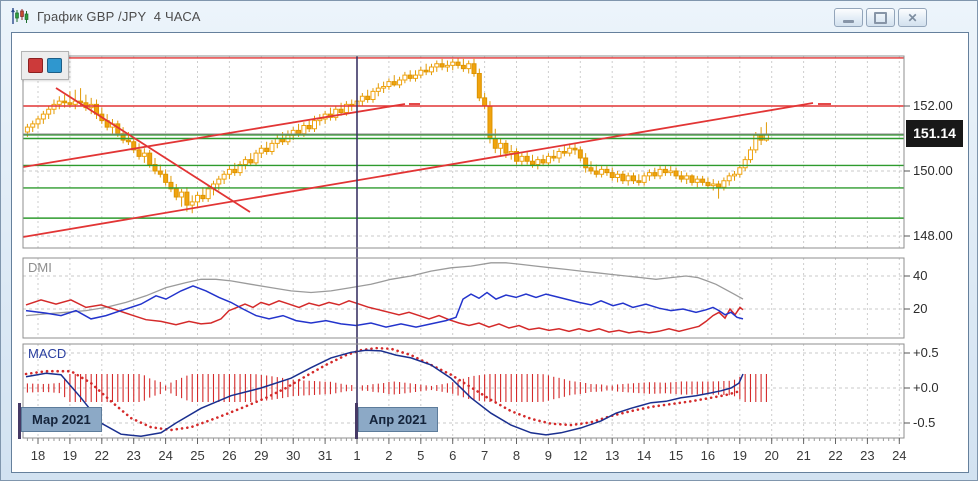 This screenshot has width=978, height=481. What do you see at coordinates (924, 422) in the screenshot?
I see `macd-axis-label: -0.5` at bounding box center [924, 422].